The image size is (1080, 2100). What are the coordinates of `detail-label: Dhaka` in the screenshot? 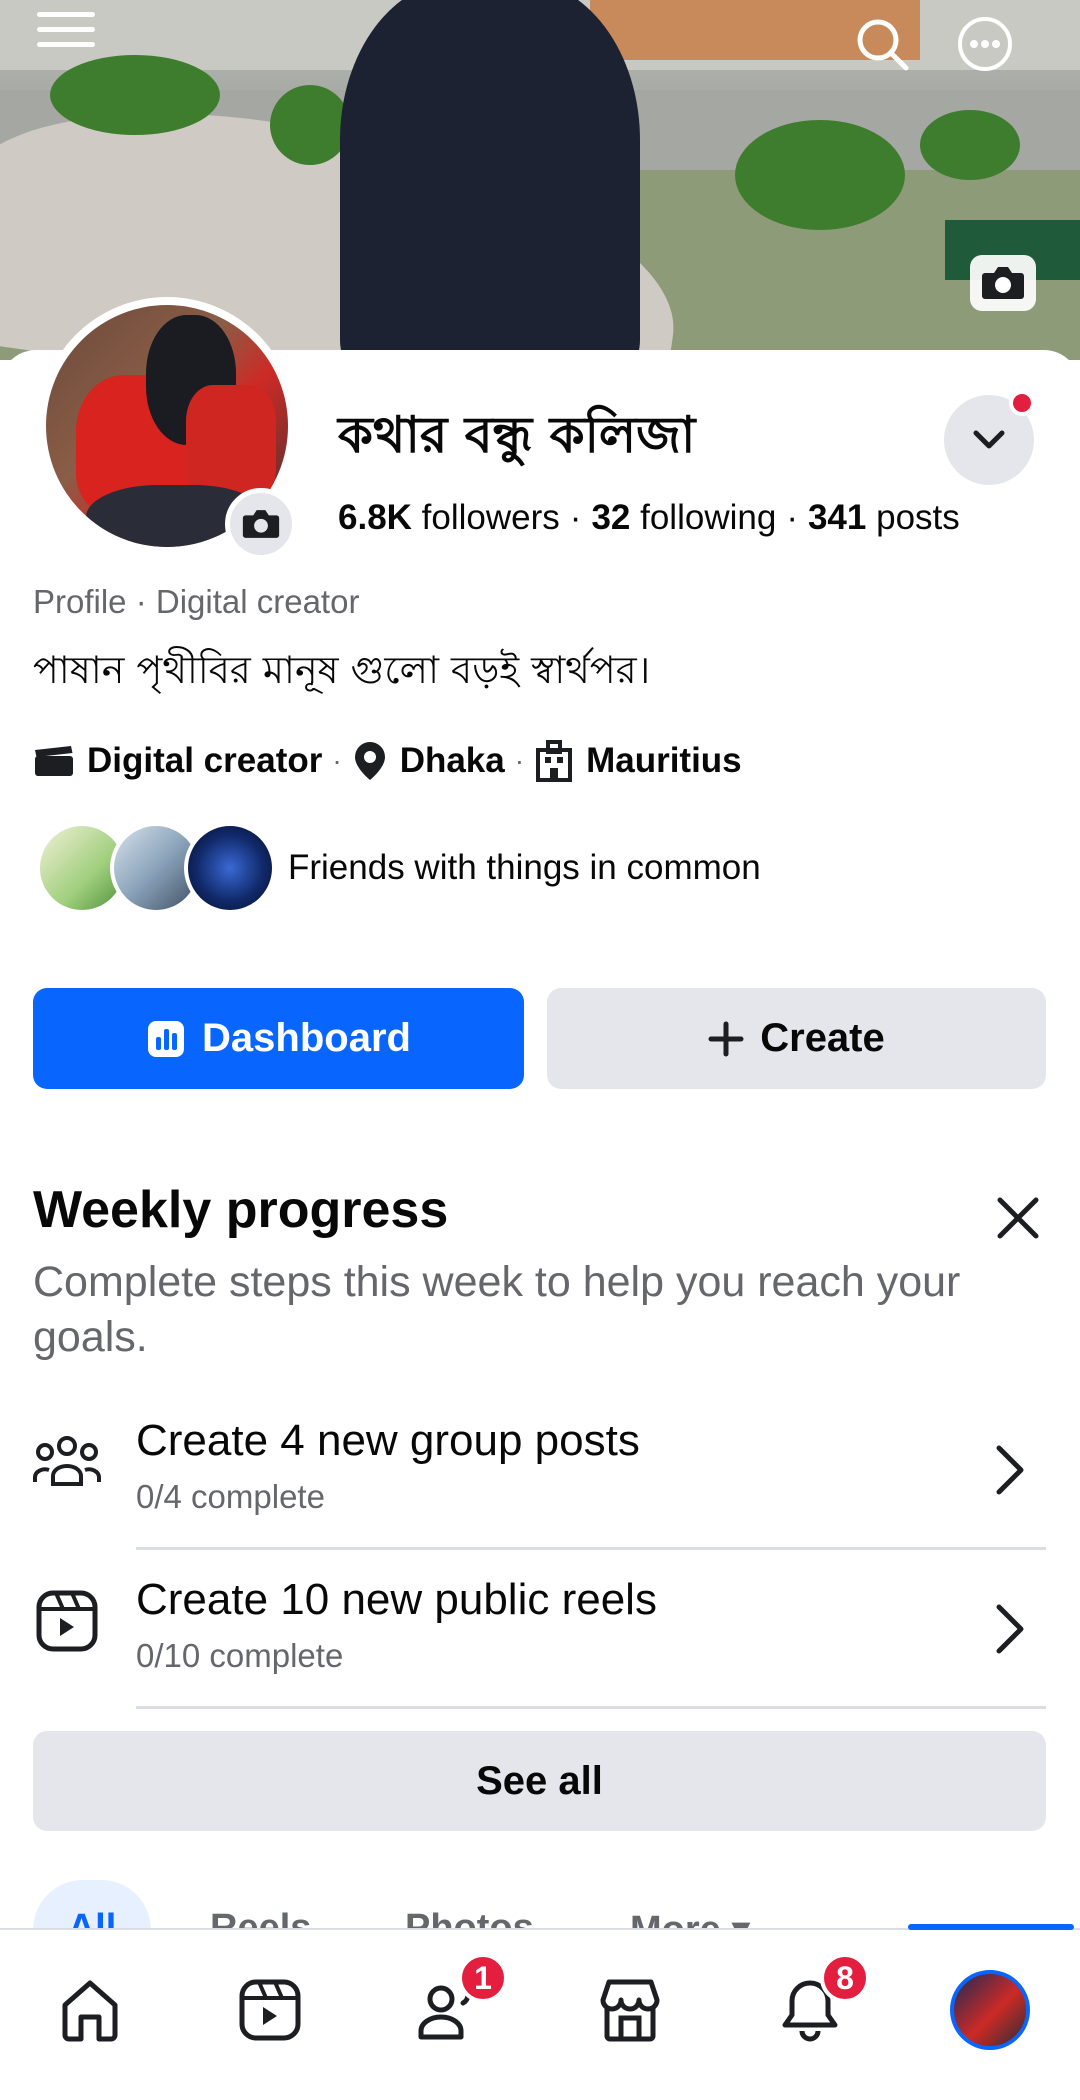 It's located at (452, 760).